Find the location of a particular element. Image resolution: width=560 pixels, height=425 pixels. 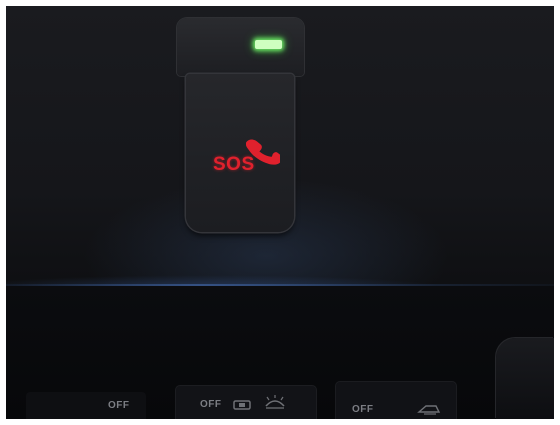

interior-light-icon is located at coordinates (429, 410).